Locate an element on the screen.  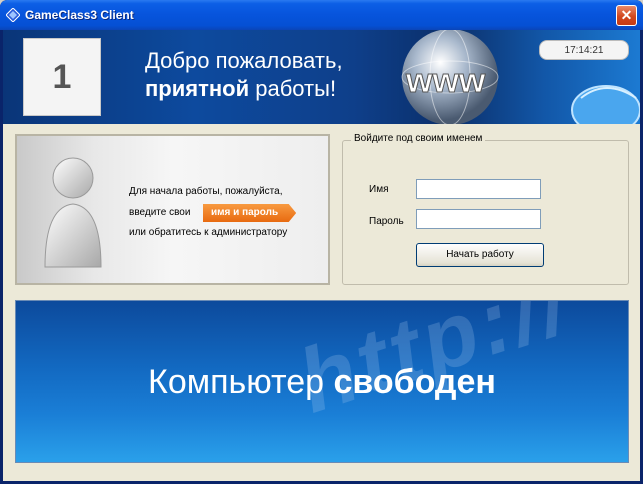
app-icon is located at coordinates (13, 15).